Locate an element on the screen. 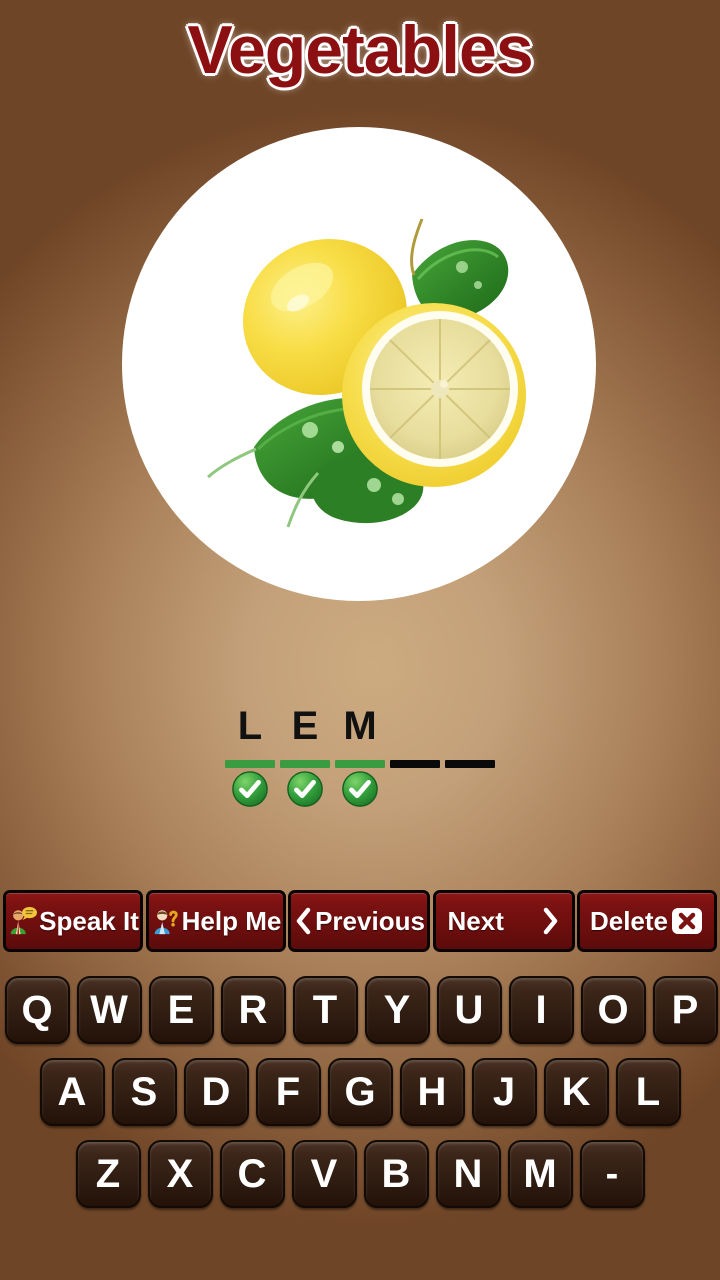 The image size is (720, 1280). delete-label: Delete is located at coordinates (629, 920).